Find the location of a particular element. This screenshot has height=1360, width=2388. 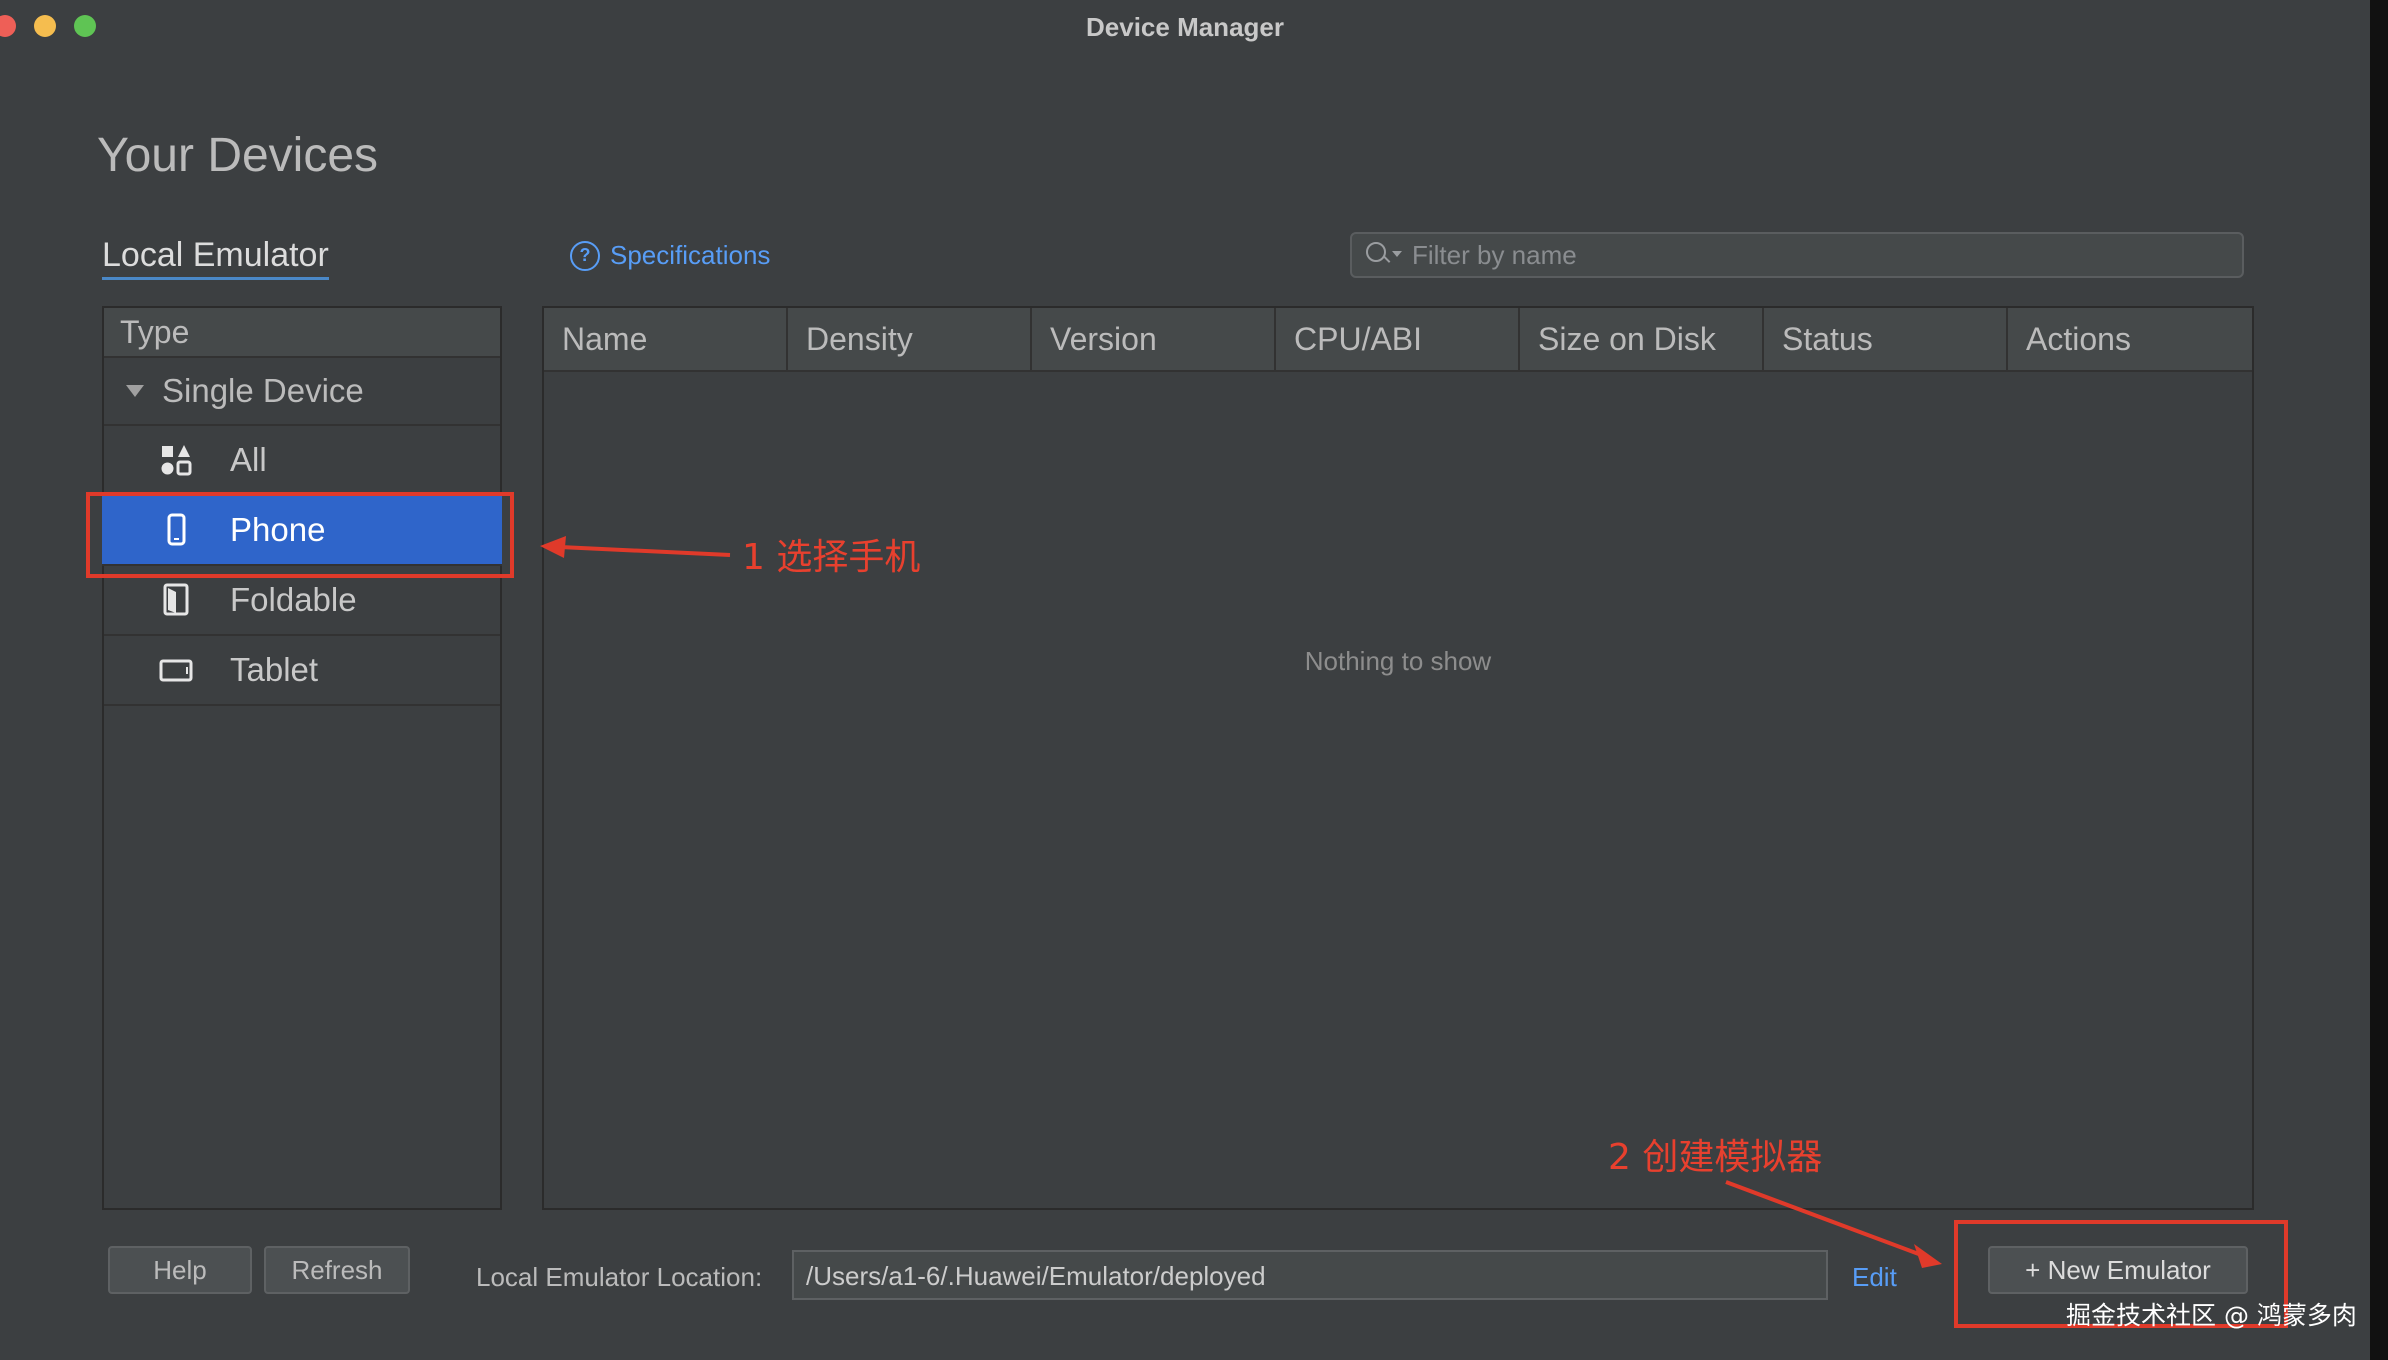

watermark-text: 掘金技术社区 @ 鸿蒙多肉 is located at coordinates (2211, 1315).